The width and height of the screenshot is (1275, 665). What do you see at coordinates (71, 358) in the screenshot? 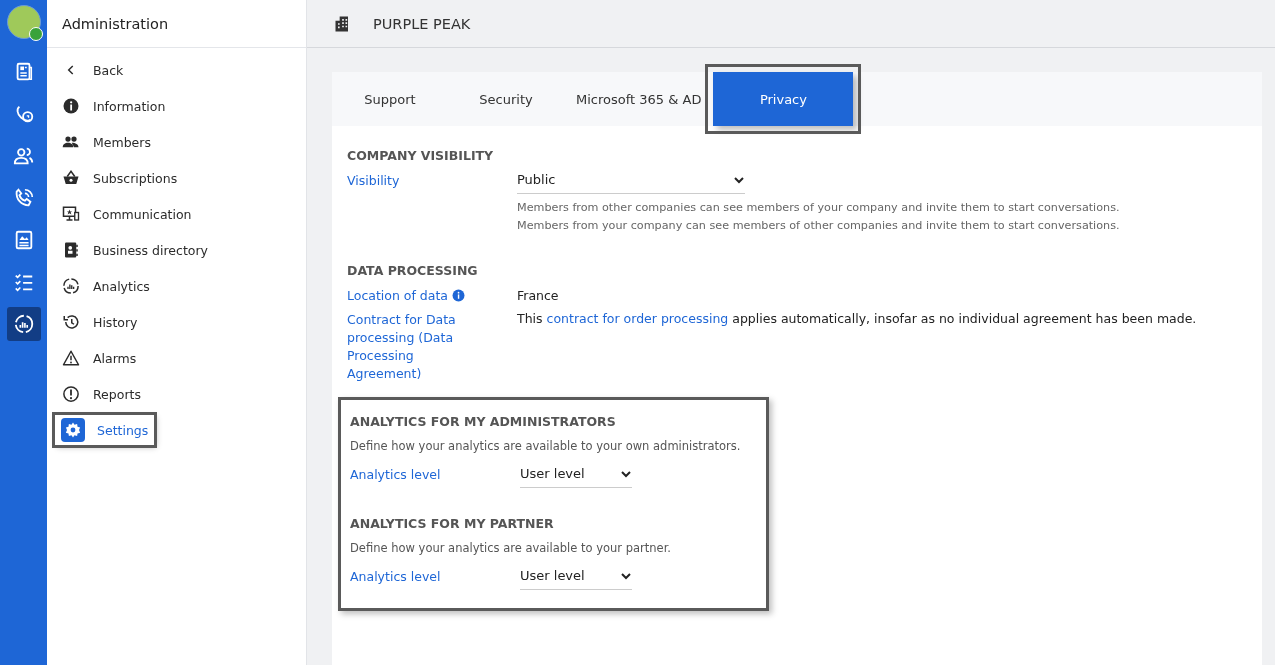
I see `warning-icon` at bounding box center [71, 358].